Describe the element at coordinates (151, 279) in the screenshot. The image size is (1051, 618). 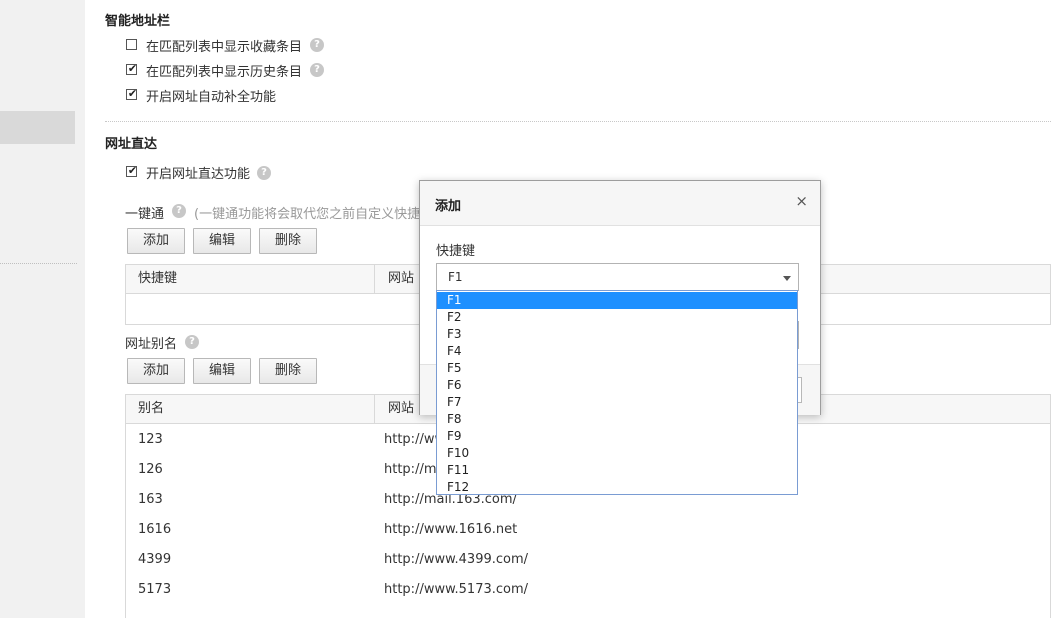
I see `column-header-hotkey: 快捷键` at that location.